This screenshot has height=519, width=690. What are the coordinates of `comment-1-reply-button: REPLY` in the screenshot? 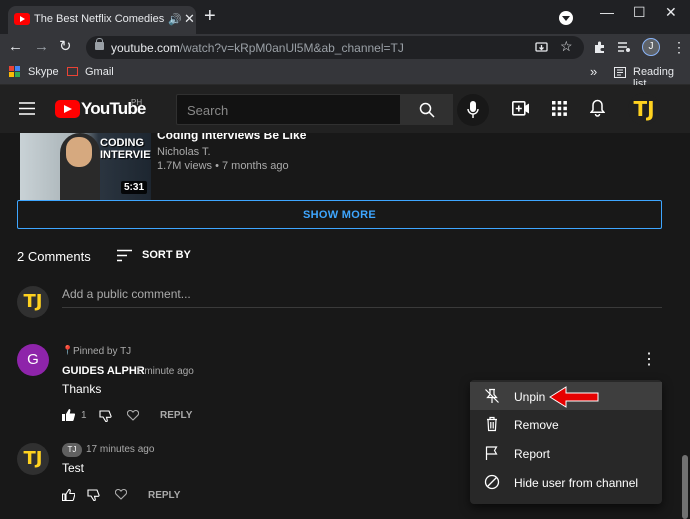 It's located at (176, 415).